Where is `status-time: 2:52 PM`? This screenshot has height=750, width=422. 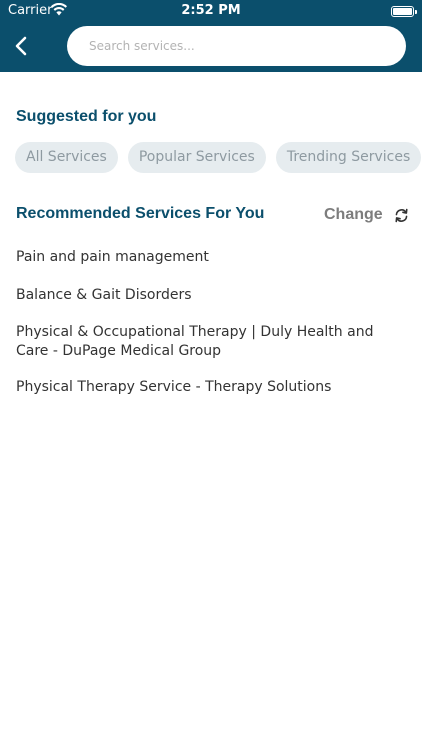
status-time: 2:52 PM is located at coordinates (211, 10).